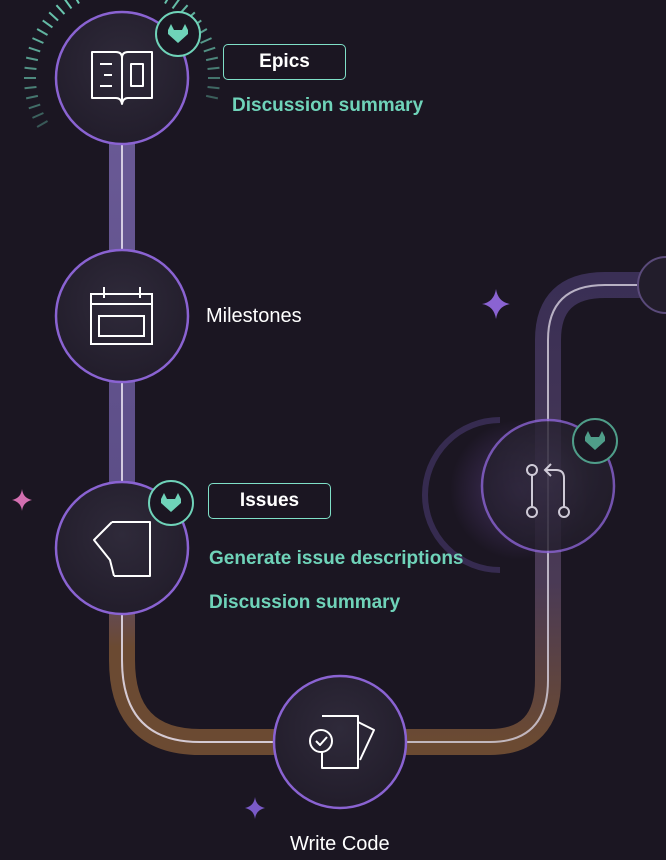 The width and height of the screenshot is (666, 860). Describe the element at coordinates (340, 742) in the screenshot. I see `write-code-node` at that location.